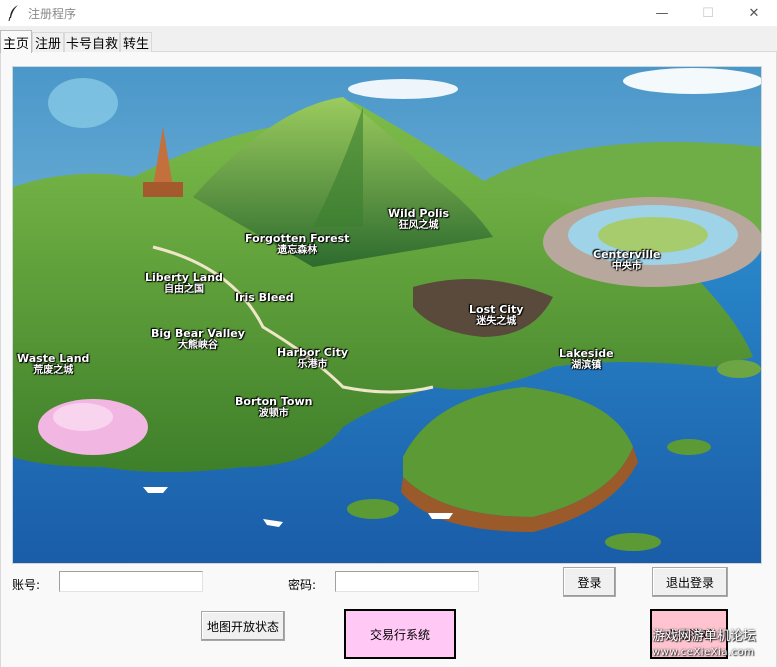 The width and height of the screenshot is (777, 667). Describe the element at coordinates (586, 359) in the screenshot. I see `map-label: Lakeside 湖滨镇` at that location.